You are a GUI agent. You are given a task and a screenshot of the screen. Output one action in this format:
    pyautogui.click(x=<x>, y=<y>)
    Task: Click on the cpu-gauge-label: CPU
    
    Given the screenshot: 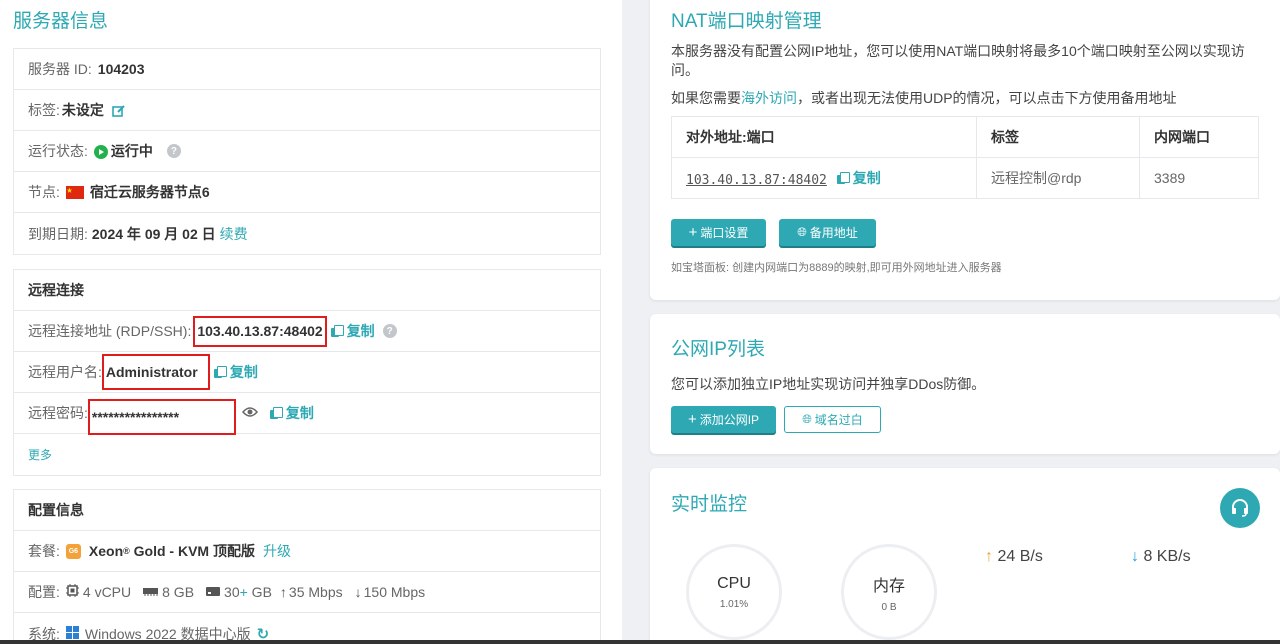 What is the action you would take?
    pyautogui.click(x=734, y=583)
    